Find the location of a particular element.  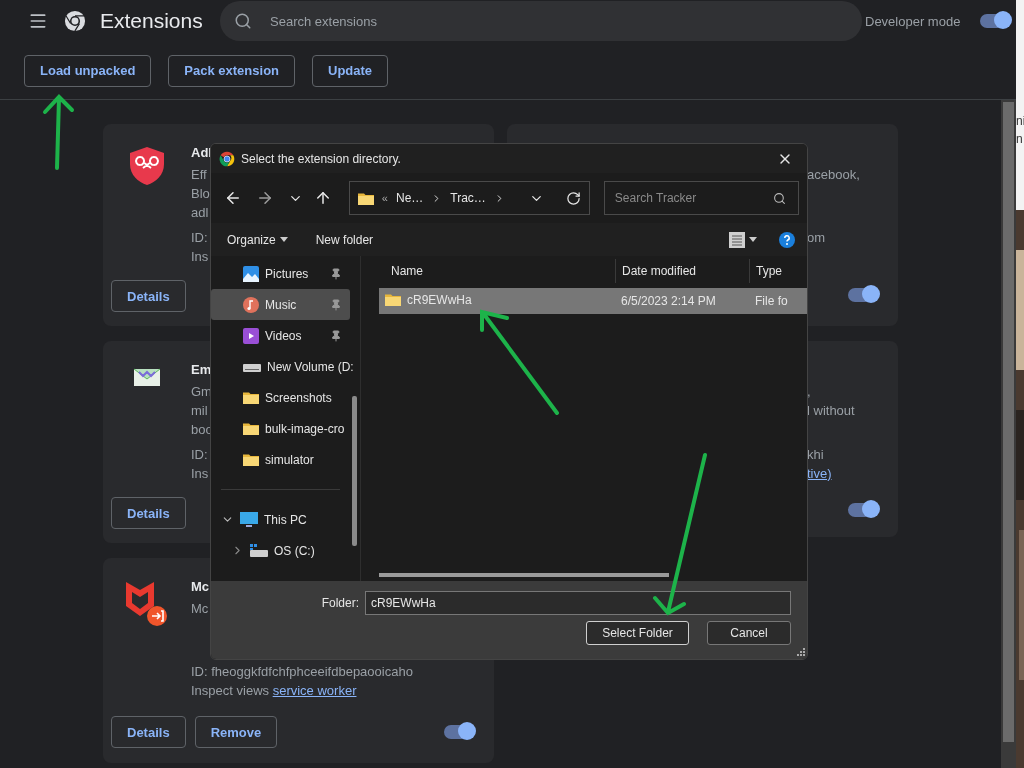

extension-id: khi is located at coordinates (815, 455).